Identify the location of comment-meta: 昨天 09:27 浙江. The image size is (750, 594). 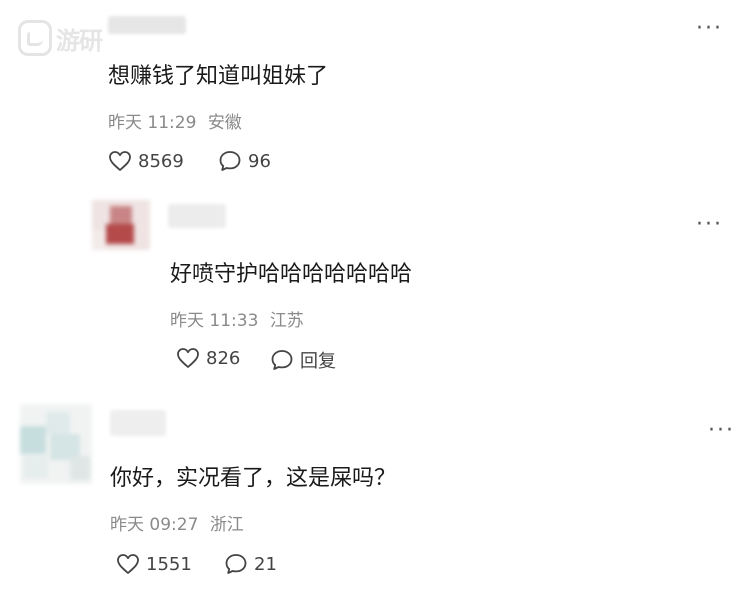
(177, 522).